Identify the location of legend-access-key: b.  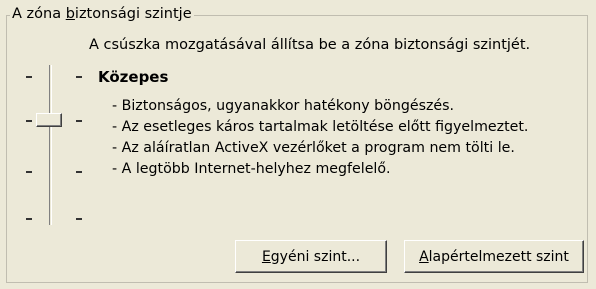
(70, 14).